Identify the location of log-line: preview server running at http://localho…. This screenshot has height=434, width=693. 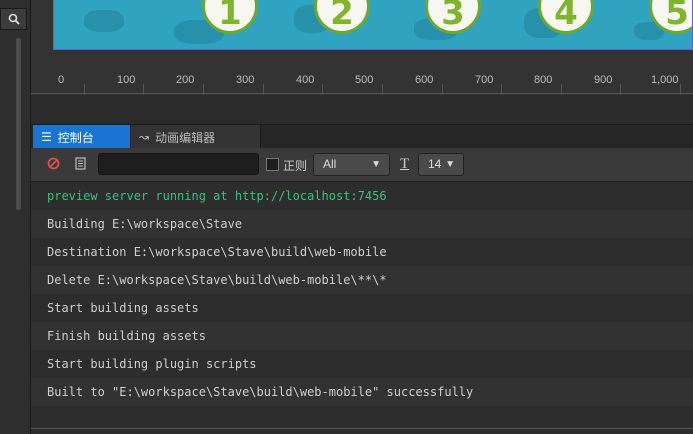
(217, 196).